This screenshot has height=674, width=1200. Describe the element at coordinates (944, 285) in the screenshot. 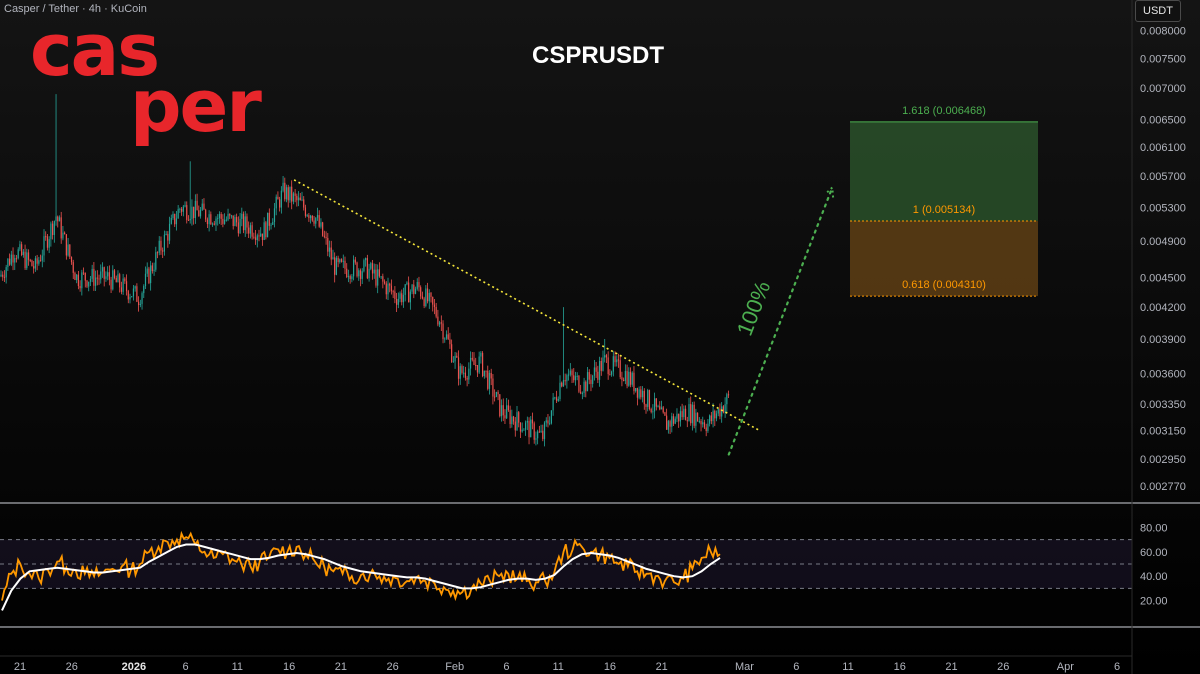

I see `fib-label-0618: 0.618 (0.004310)` at that location.